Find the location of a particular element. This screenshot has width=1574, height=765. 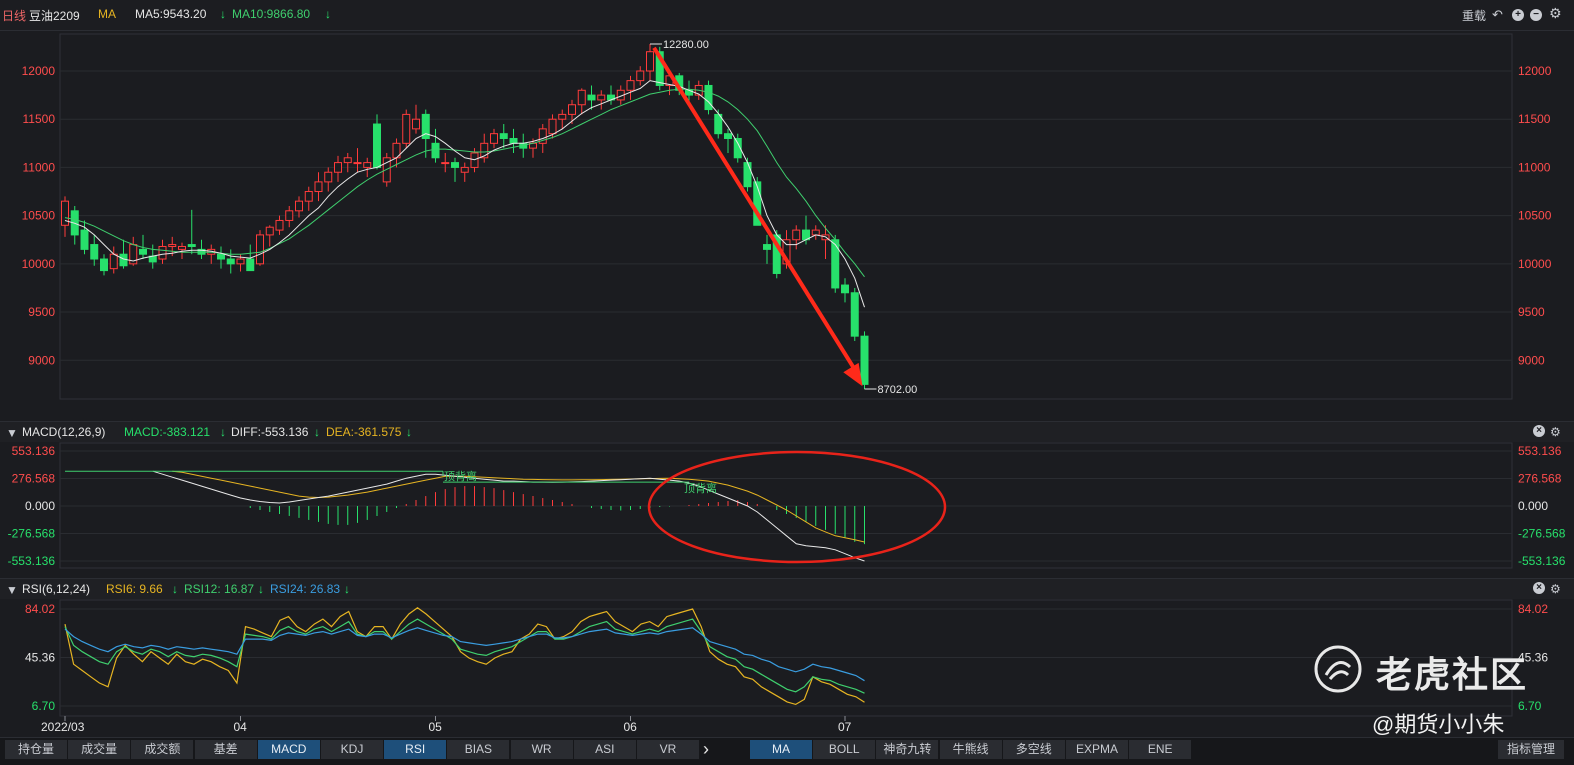

price-tick-right: 9500 is located at coordinates (1531, 312).